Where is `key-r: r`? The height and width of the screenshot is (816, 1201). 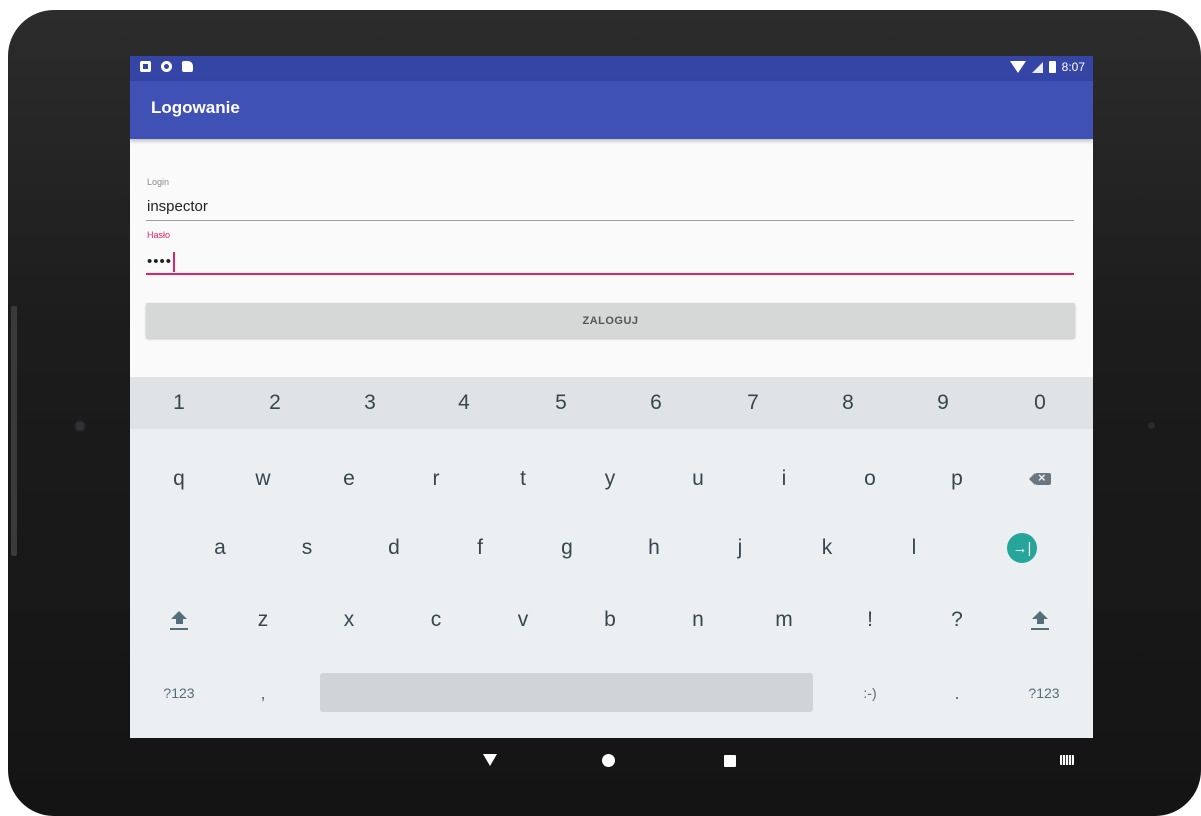 key-r: r is located at coordinates (436, 479).